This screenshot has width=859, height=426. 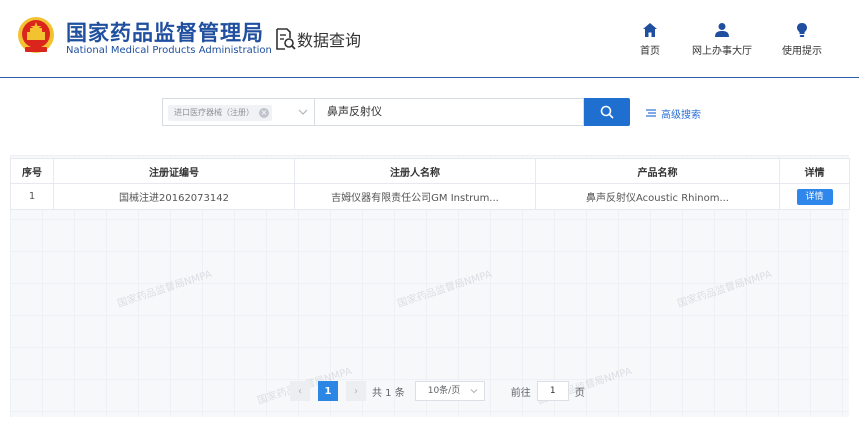 I want to click on category-tag-label: 进口医疗器械（注册）, so click(x=214, y=112).